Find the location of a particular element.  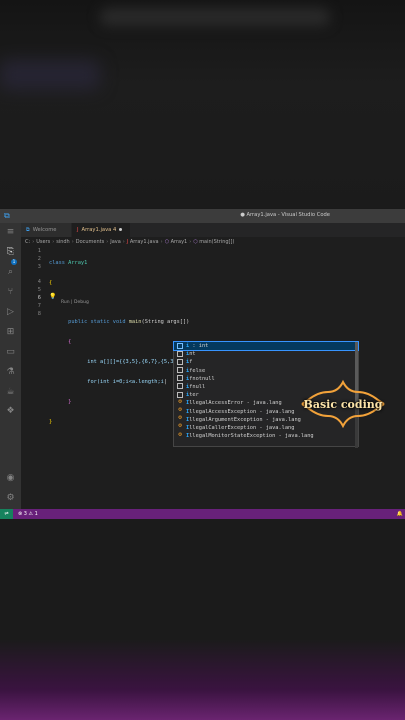

line-number: 6 is located at coordinates (39, 298).